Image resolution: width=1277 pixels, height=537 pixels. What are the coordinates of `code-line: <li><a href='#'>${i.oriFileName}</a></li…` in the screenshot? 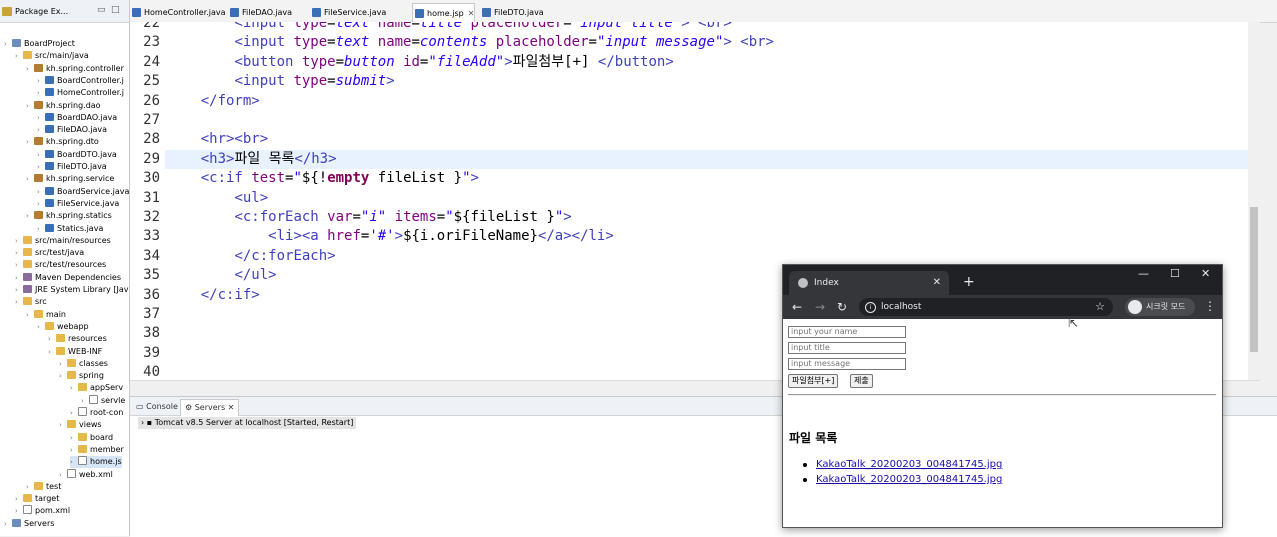 It's located at (390, 236).